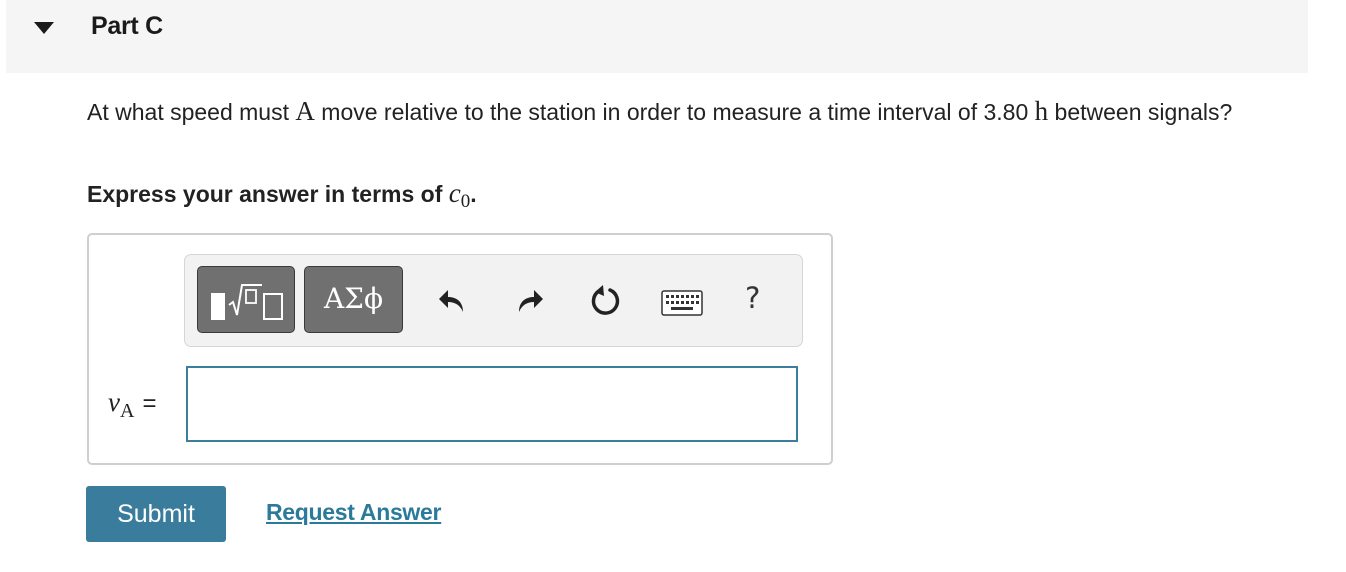  What do you see at coordinates (752, 298) in the screenshot?
I see `help-button: ?` at bounding box center [752, 298].